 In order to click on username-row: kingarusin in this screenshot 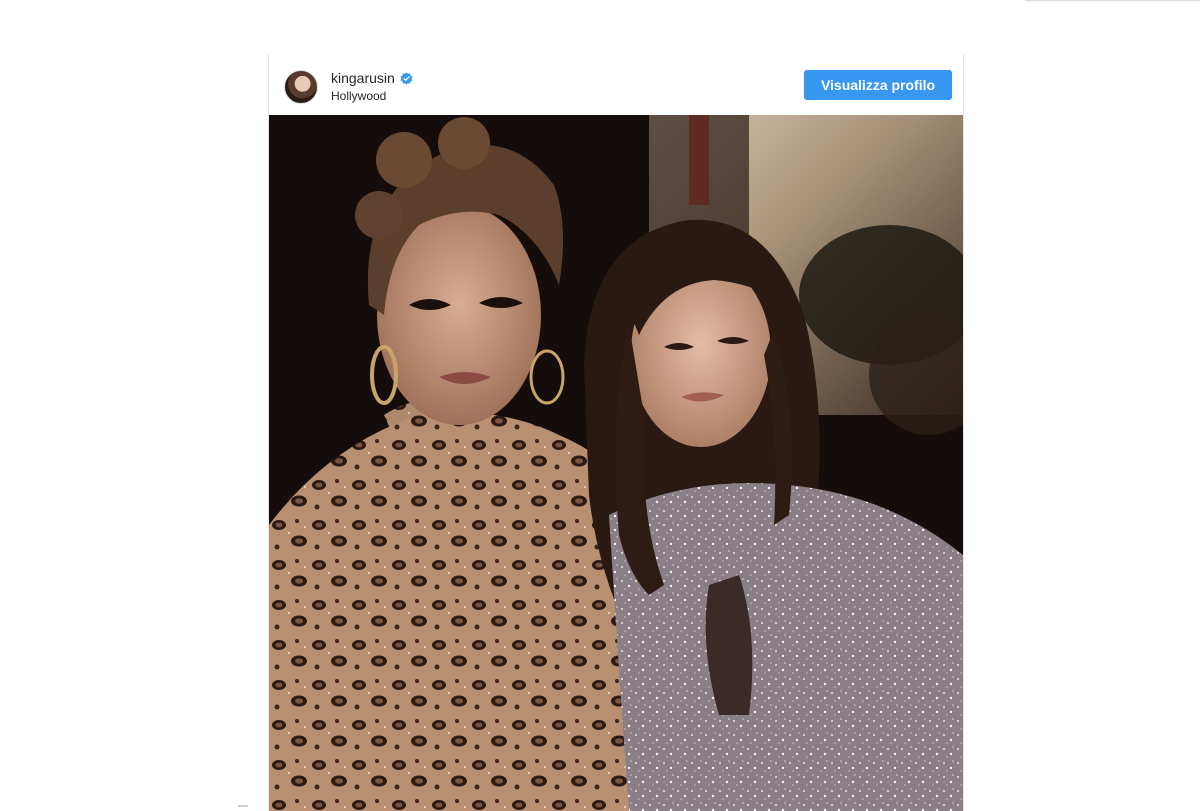, I will do `click(372, 78)`.